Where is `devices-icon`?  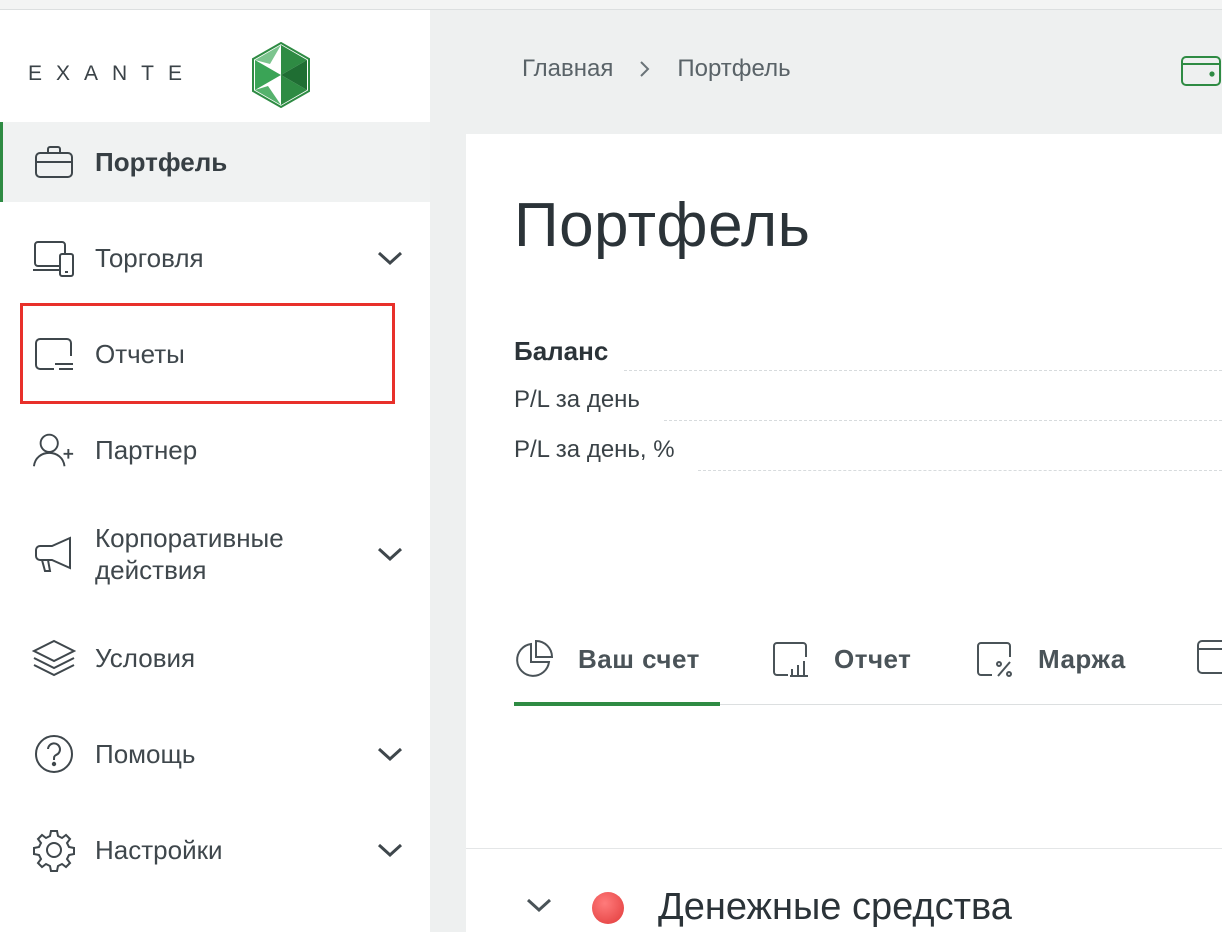 devices-icon is located at coordinates (54, 258).